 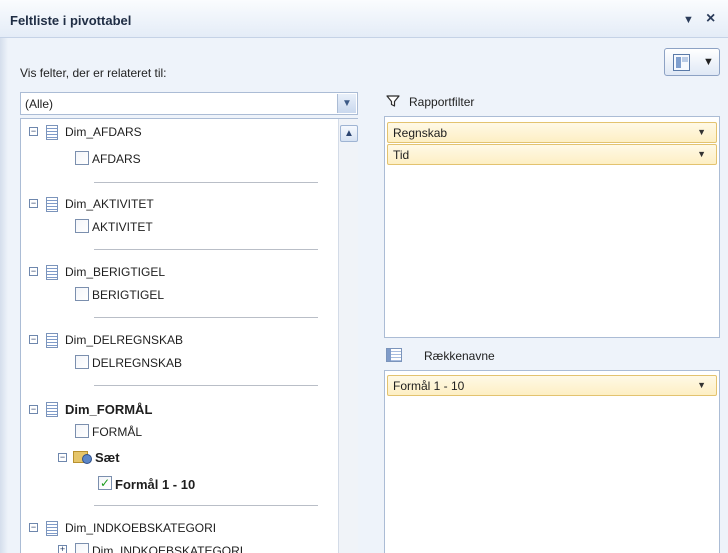 I want to click on expand-icon: +, so click(x=62, y=549).